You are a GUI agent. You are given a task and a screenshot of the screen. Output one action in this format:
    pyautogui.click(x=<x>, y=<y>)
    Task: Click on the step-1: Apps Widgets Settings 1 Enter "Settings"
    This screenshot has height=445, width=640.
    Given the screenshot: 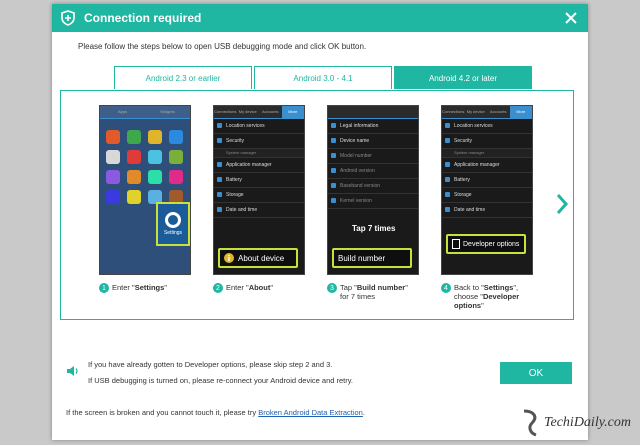 What is the action you would take?
    pyautogui.click(x=145, y=199)
    